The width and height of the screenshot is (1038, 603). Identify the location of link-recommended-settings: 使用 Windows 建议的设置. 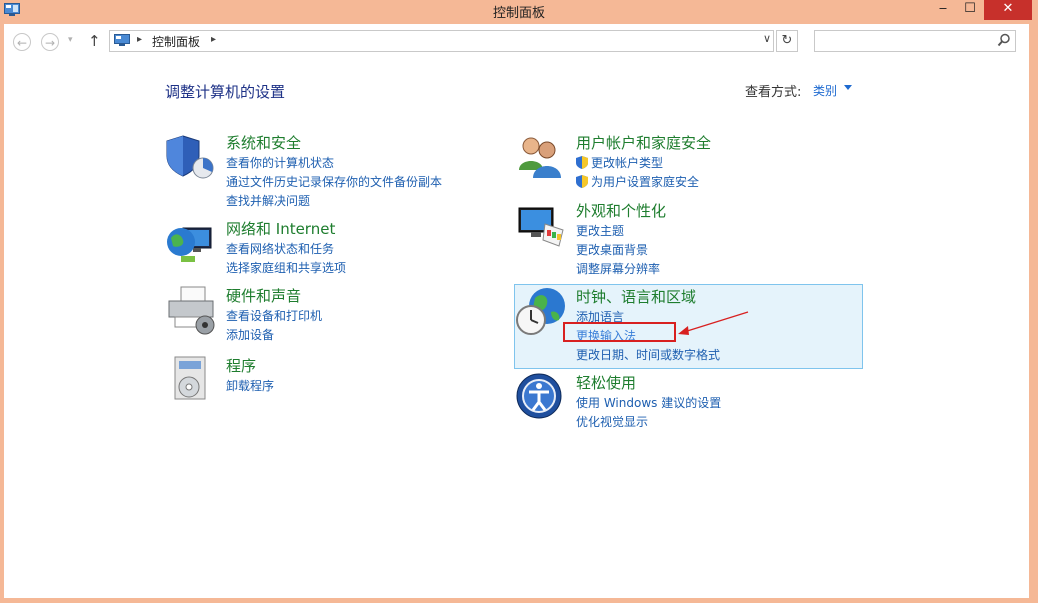
(648, 403).